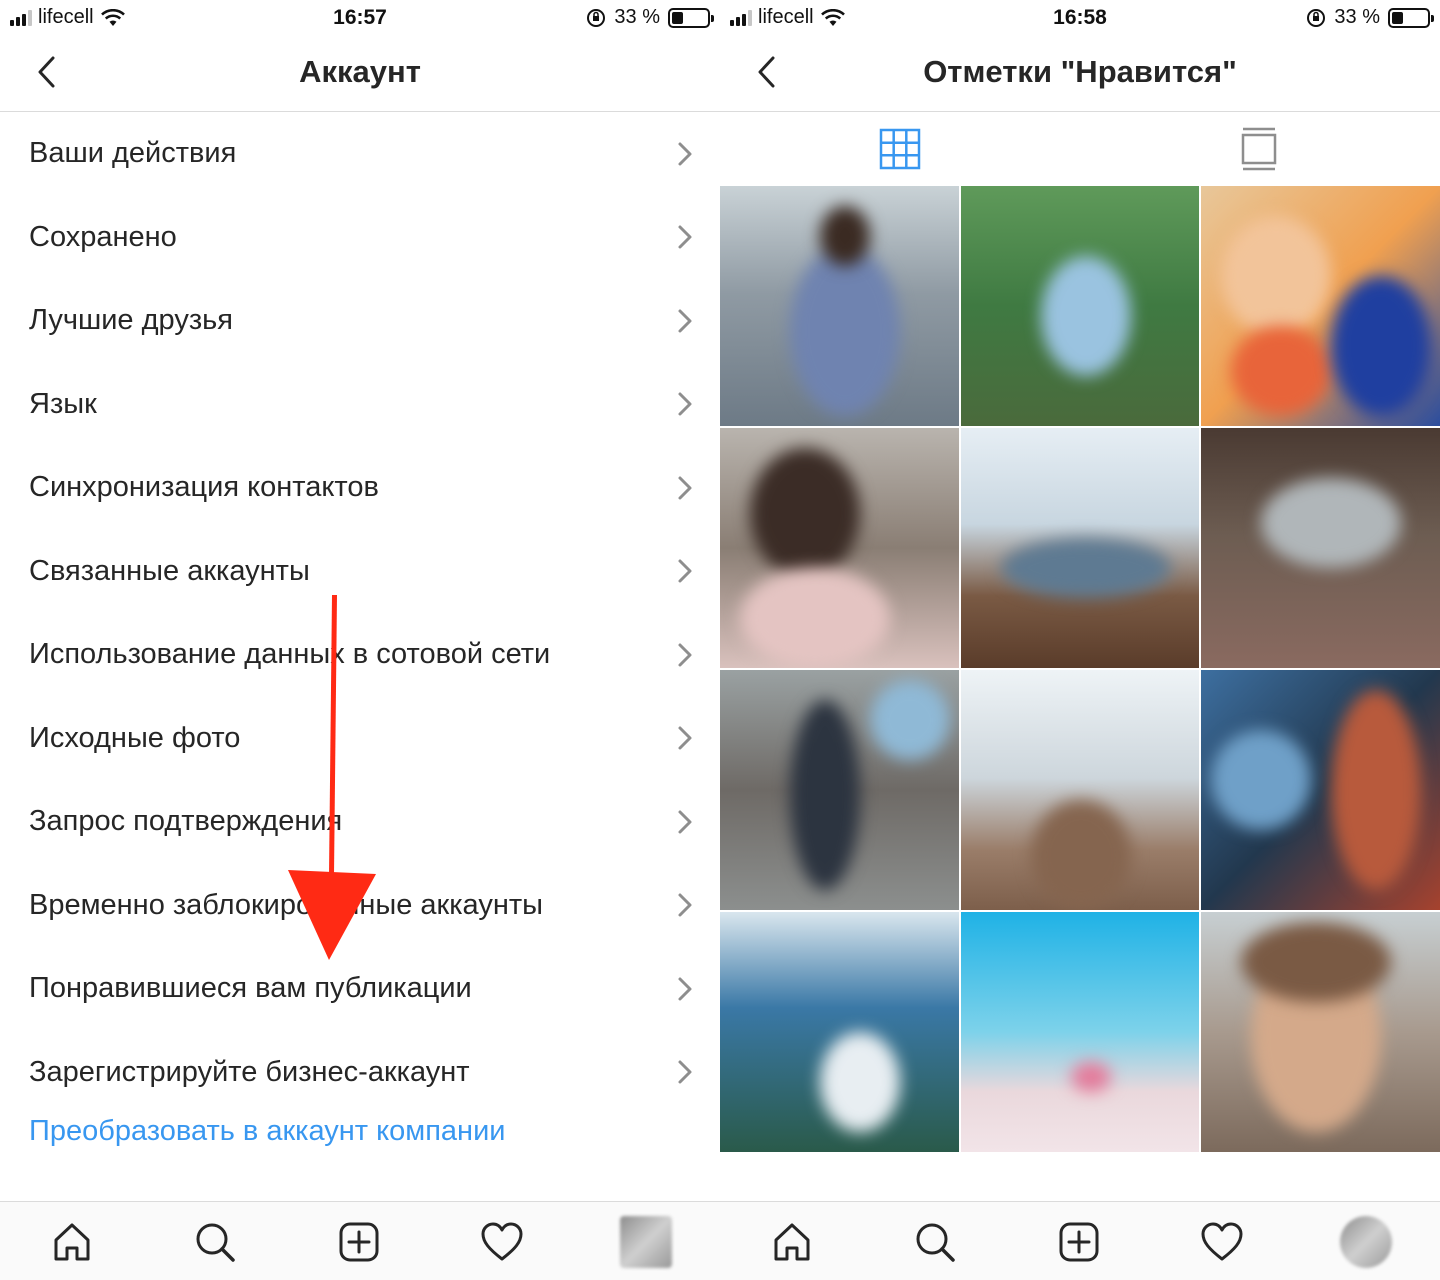 The width and height of the screenshot is (1440, 1280). Describe the element at coordinates (249, 1071) in the screenshot. I see `menu-item-label: Зарегистрируйте бизнес-аккаунт` at that location.